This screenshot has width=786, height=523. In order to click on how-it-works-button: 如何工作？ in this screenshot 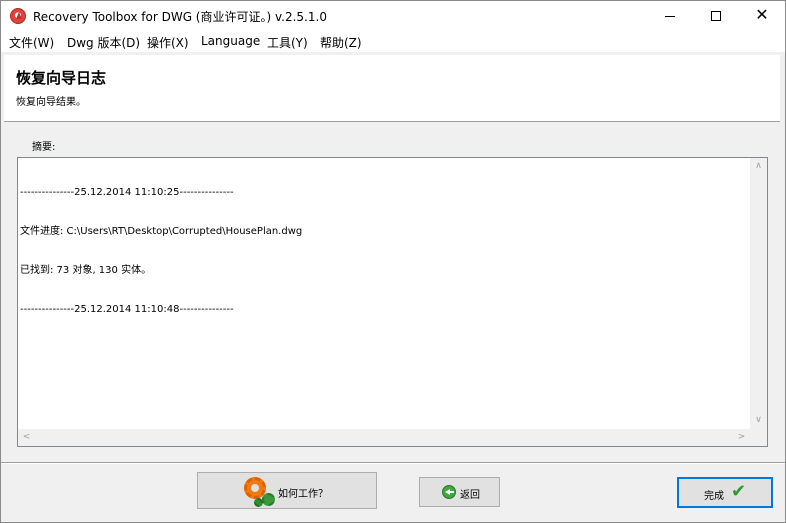, I will do `click(287, 490)`.